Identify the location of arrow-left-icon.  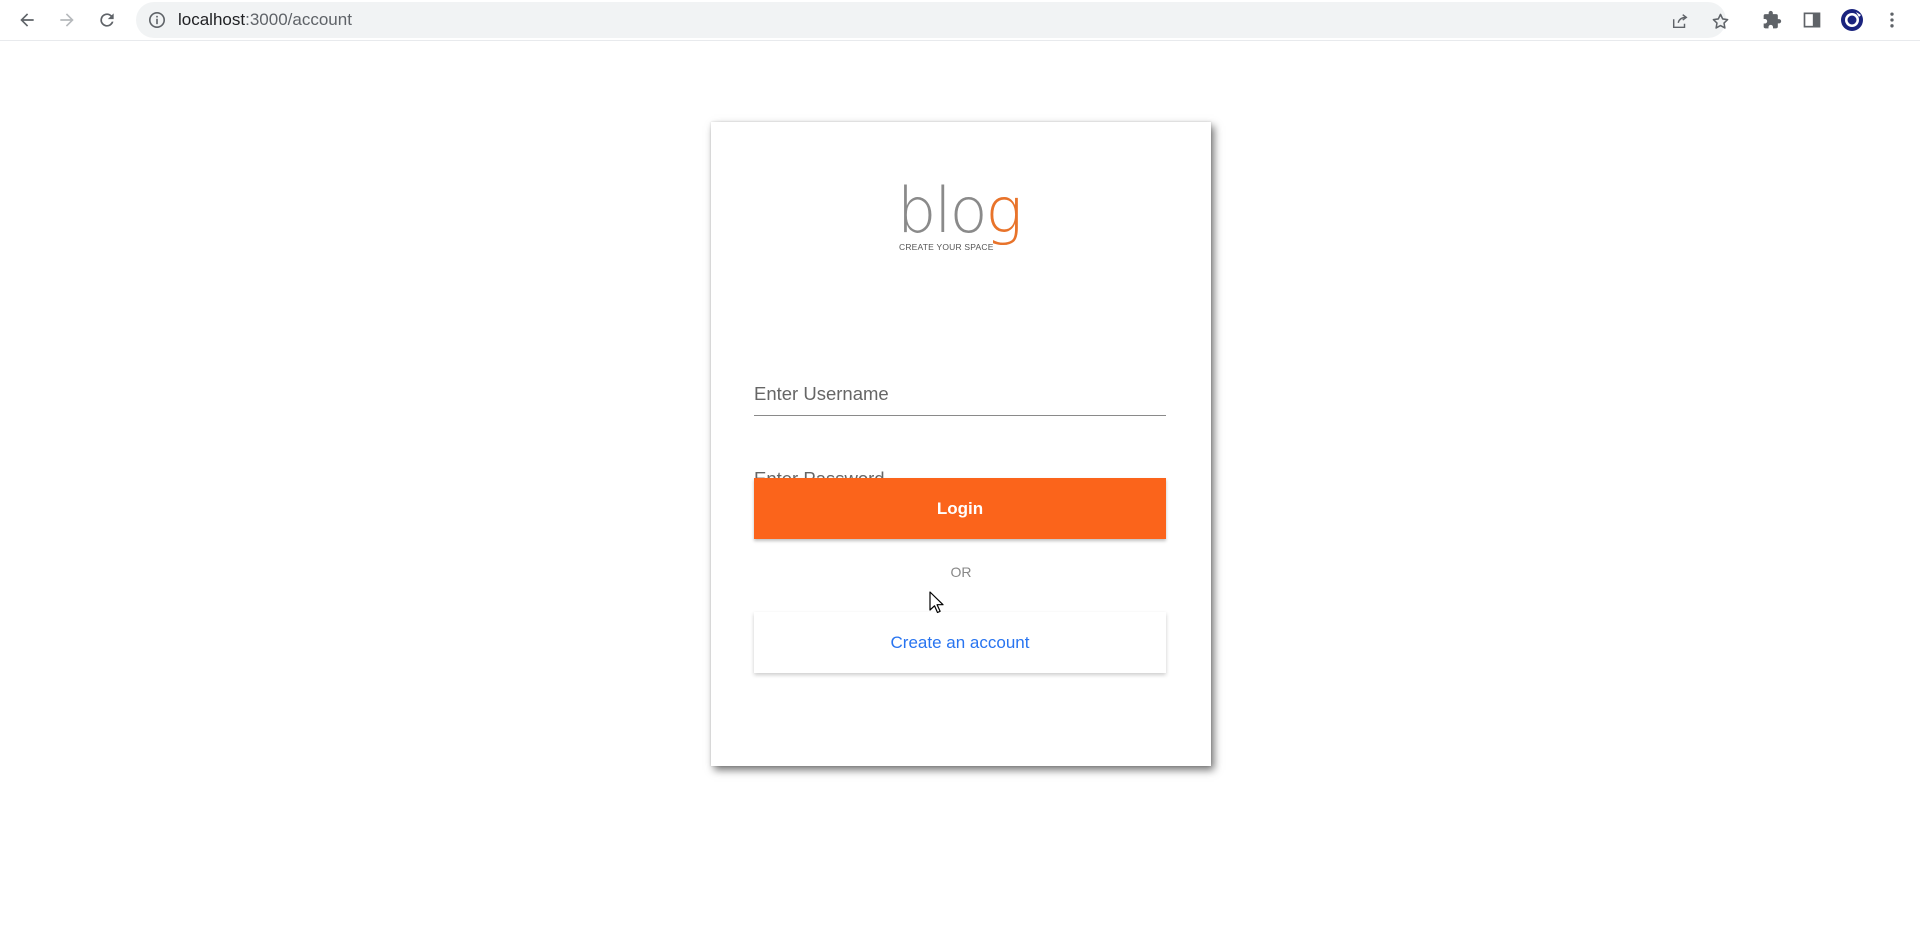
(27, 20).